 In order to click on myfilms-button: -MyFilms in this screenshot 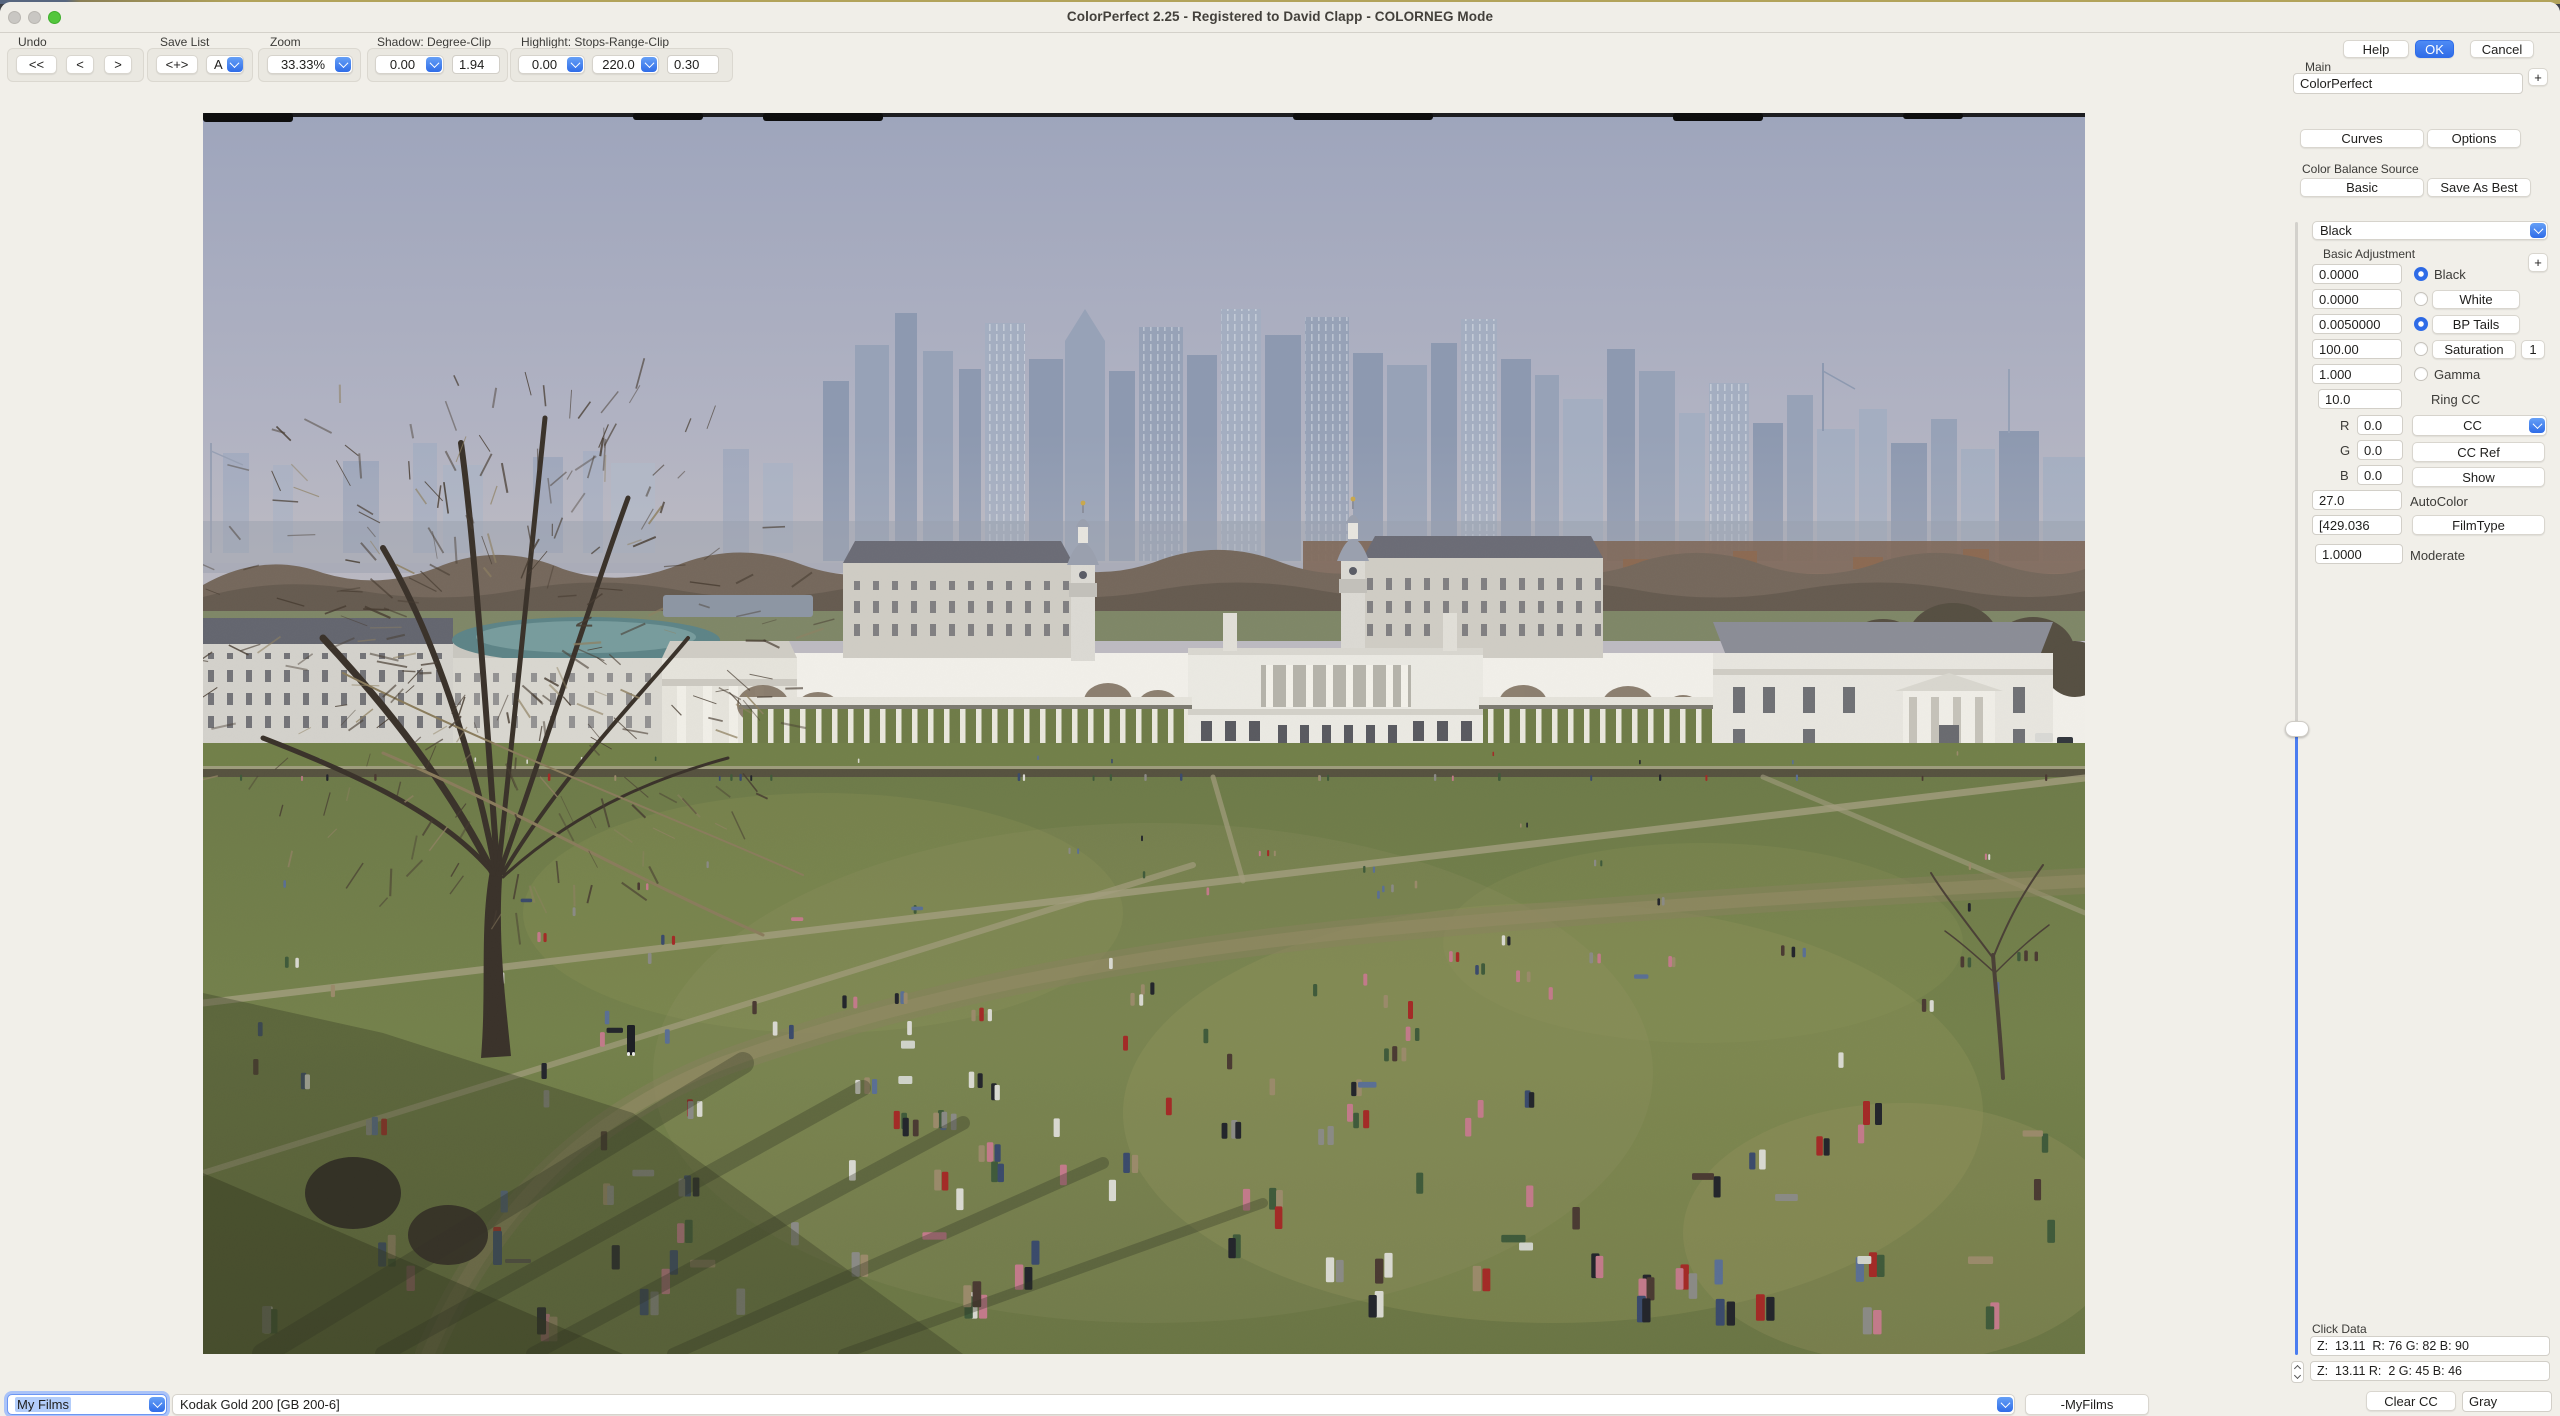, I will do `click(2087, 1404)`.